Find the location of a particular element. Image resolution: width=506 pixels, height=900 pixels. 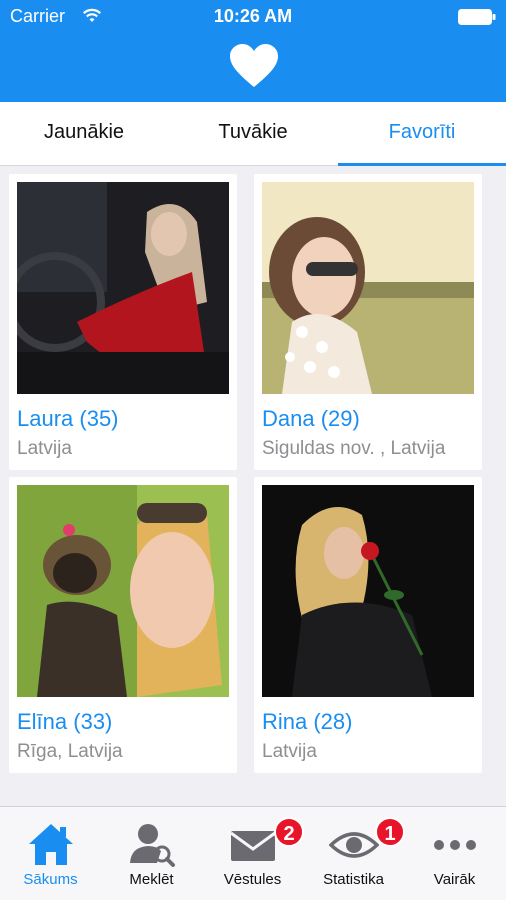

nav-label: Sākums is located at coordinates (50, 879).